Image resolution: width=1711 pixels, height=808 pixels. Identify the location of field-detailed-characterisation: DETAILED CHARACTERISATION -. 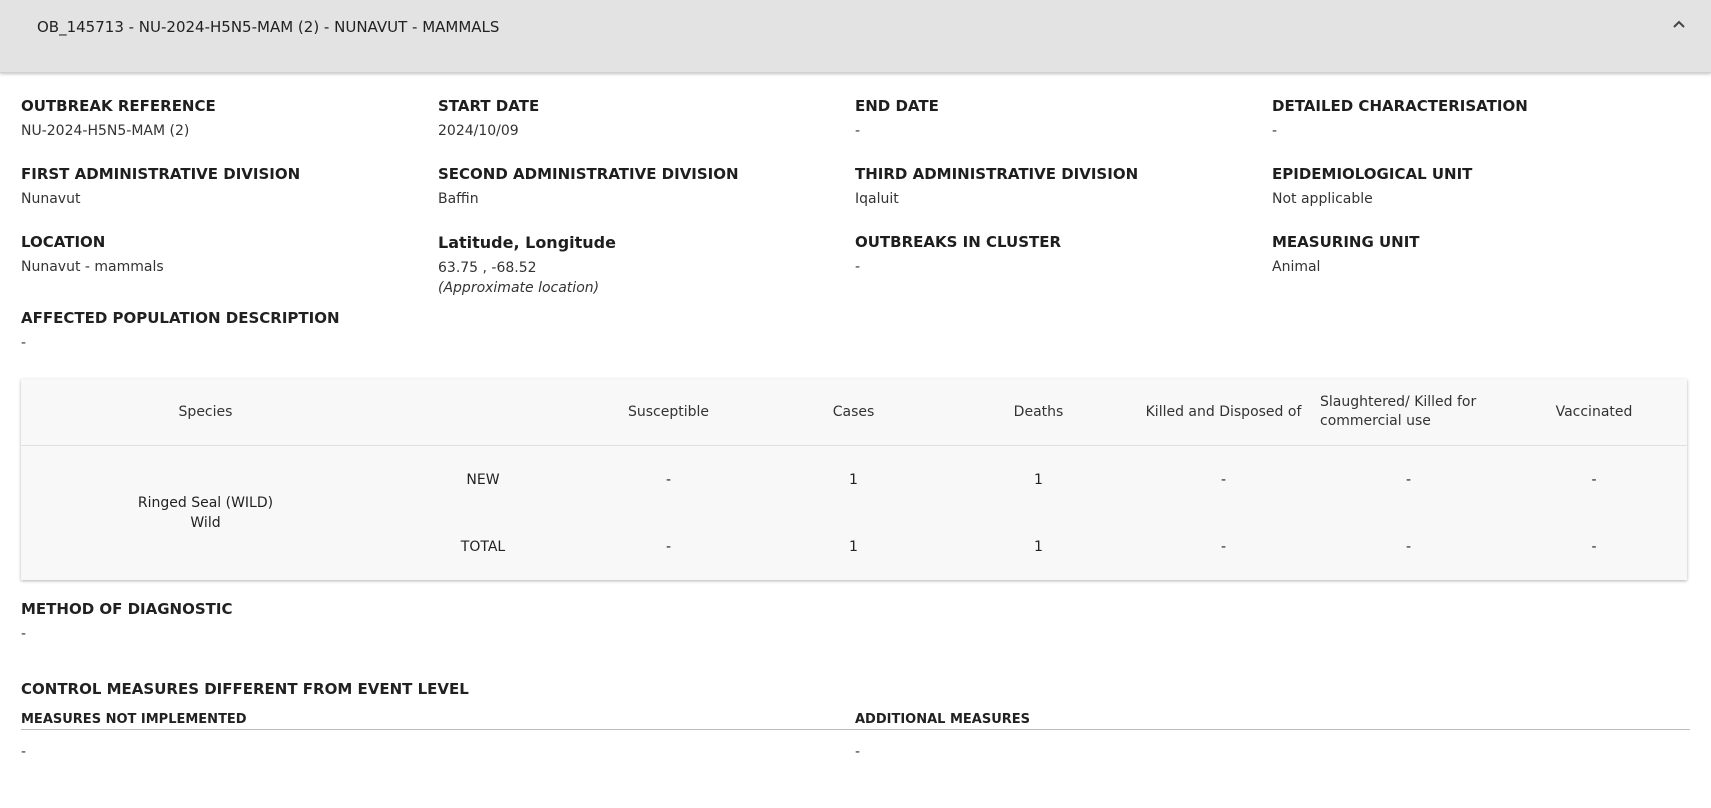
(1400, 118).